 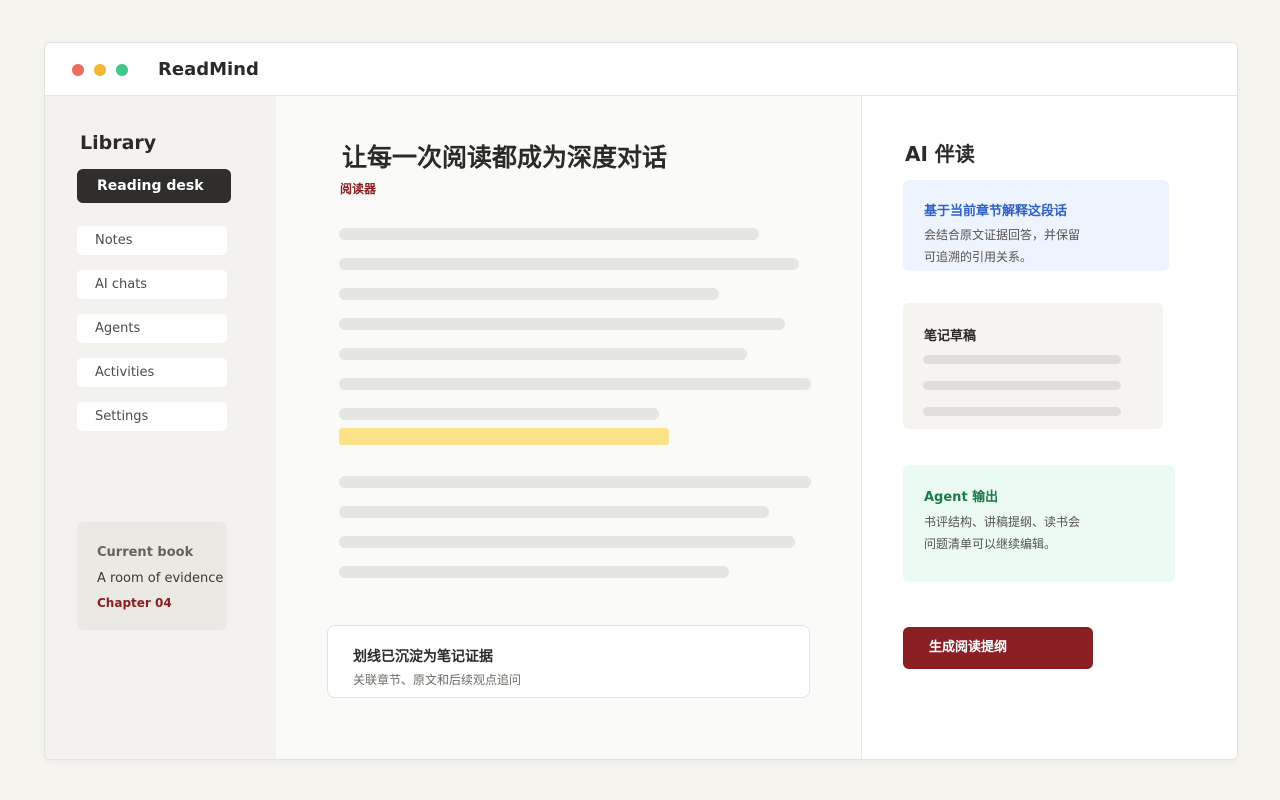 What do you see at coordinates (152, 284) in the screenshot?
I see `sidebar-item-ai-chats: AI chats` at bounding box center [152, 284].